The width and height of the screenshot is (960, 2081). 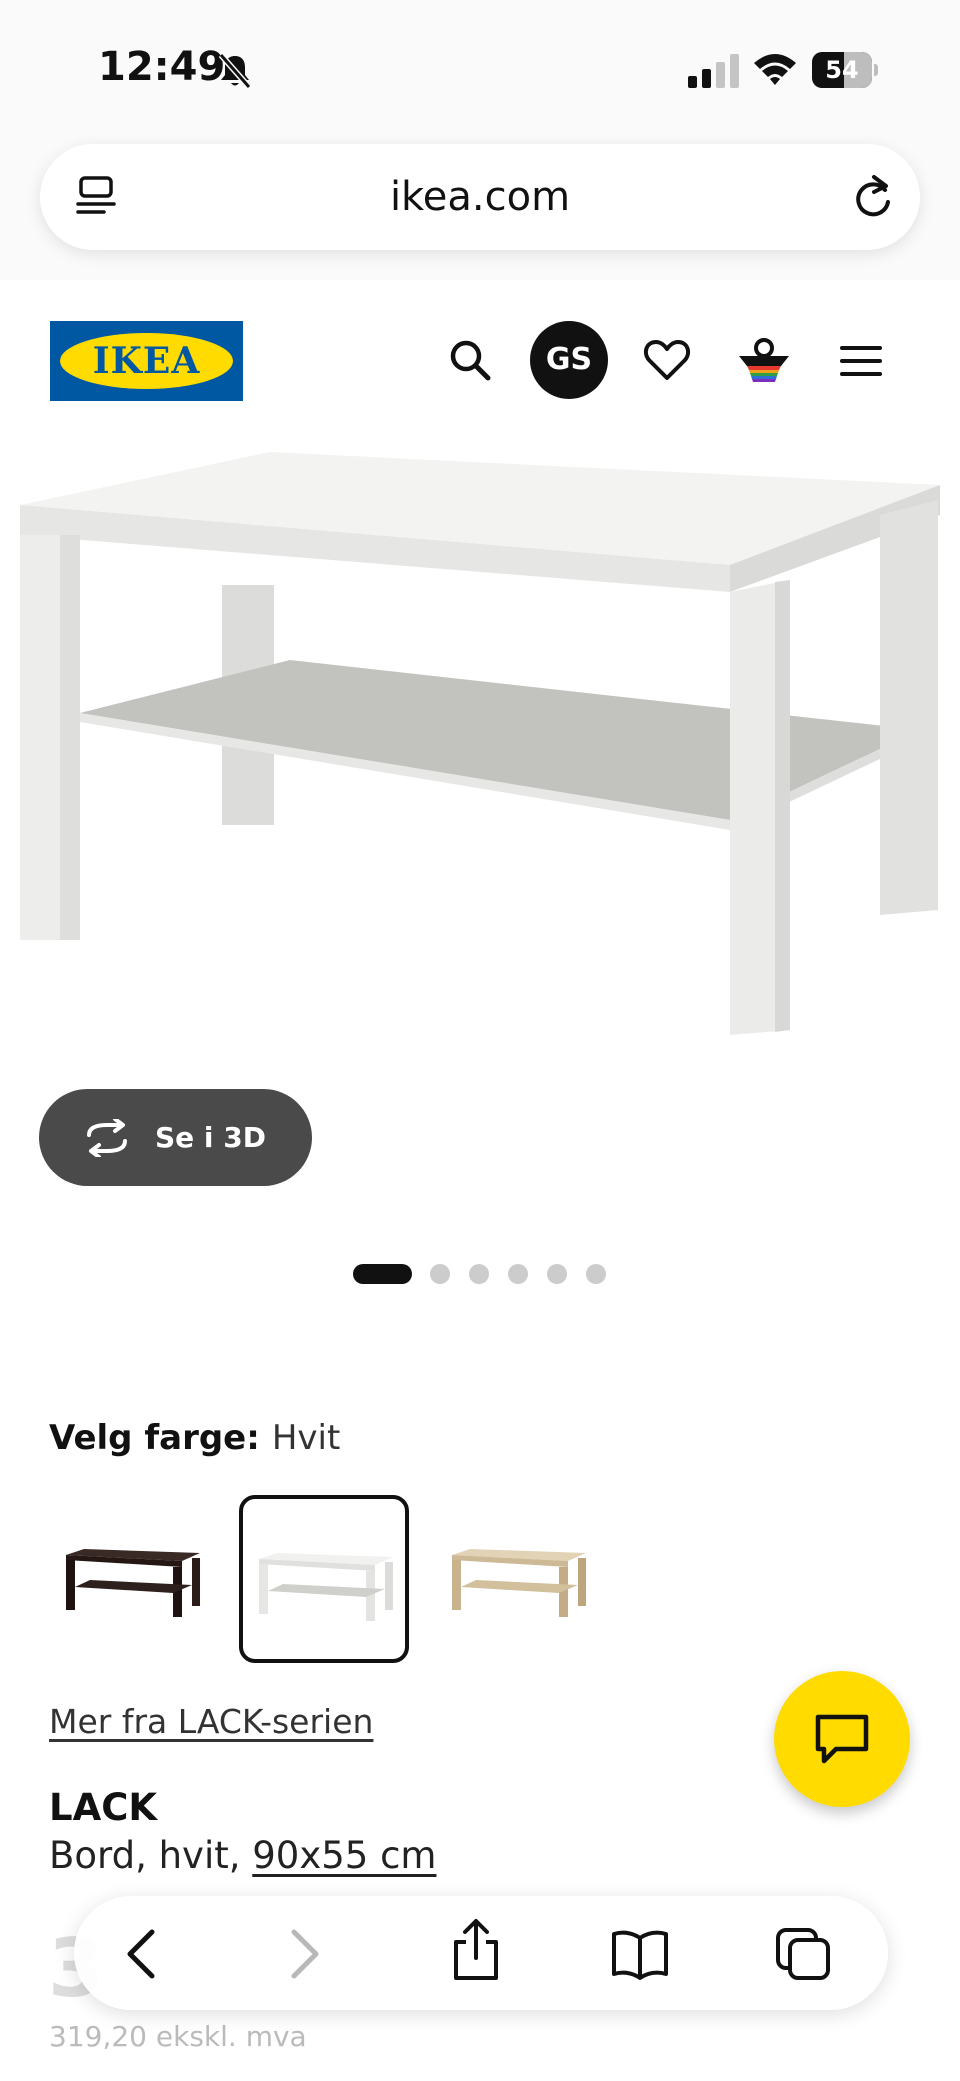 What do you see at coordinates (133, 1583) in the screenshot?
I see `swatch-image-black-brown` at bounding box center [133, 1583].